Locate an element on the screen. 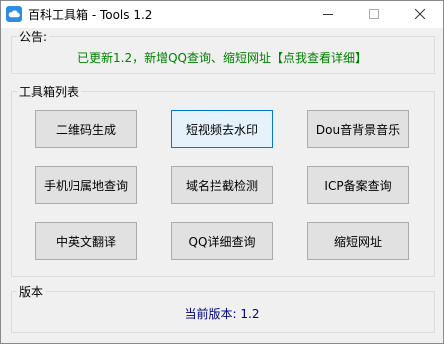  maximize-icon is located at coordinates (374, 14).